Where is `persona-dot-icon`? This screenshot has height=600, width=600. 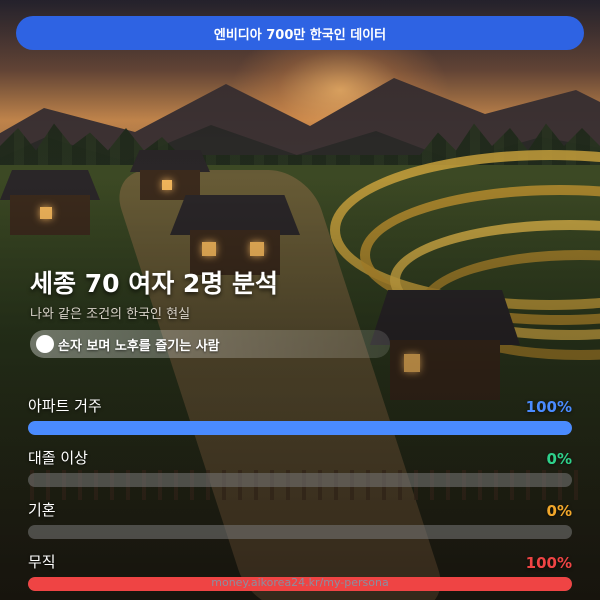
persona-dot-icon is located at coordinates (45, 344).